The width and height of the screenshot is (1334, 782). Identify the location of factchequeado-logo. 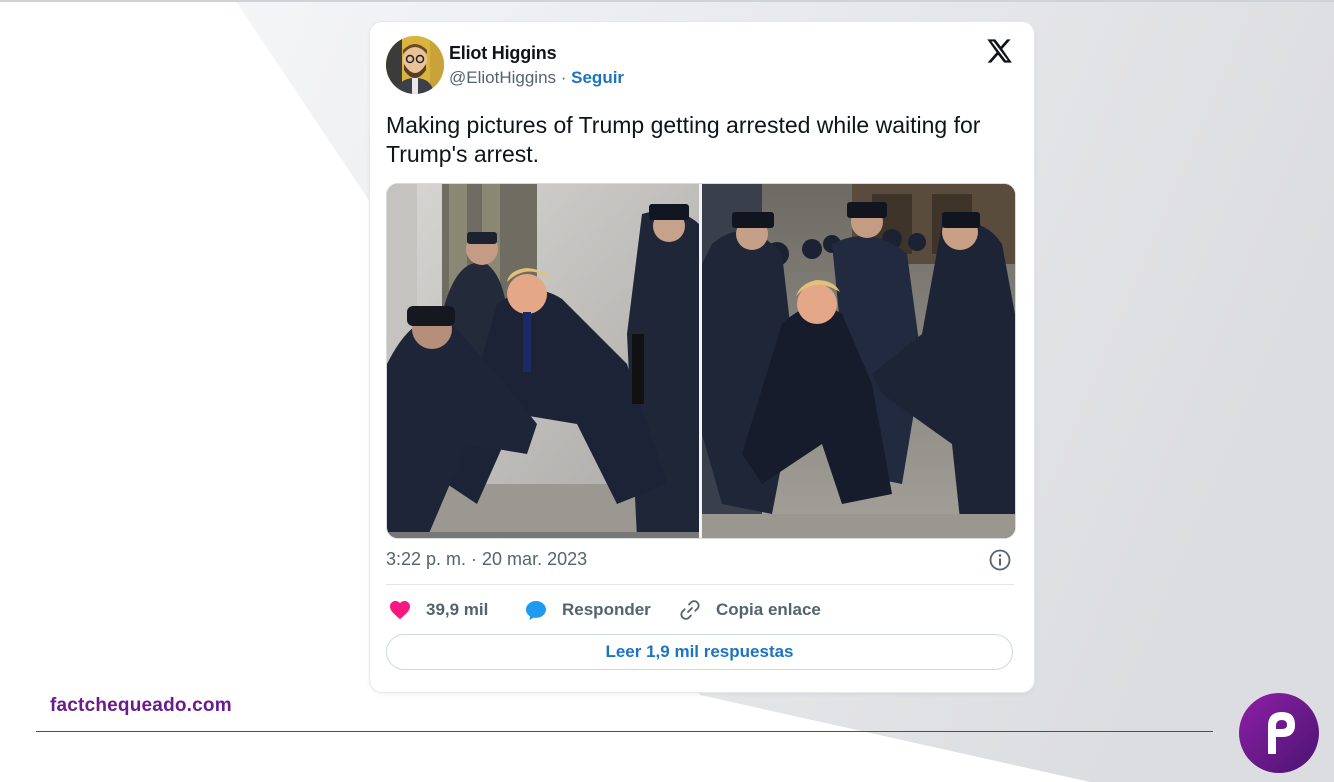
(1279, 733).